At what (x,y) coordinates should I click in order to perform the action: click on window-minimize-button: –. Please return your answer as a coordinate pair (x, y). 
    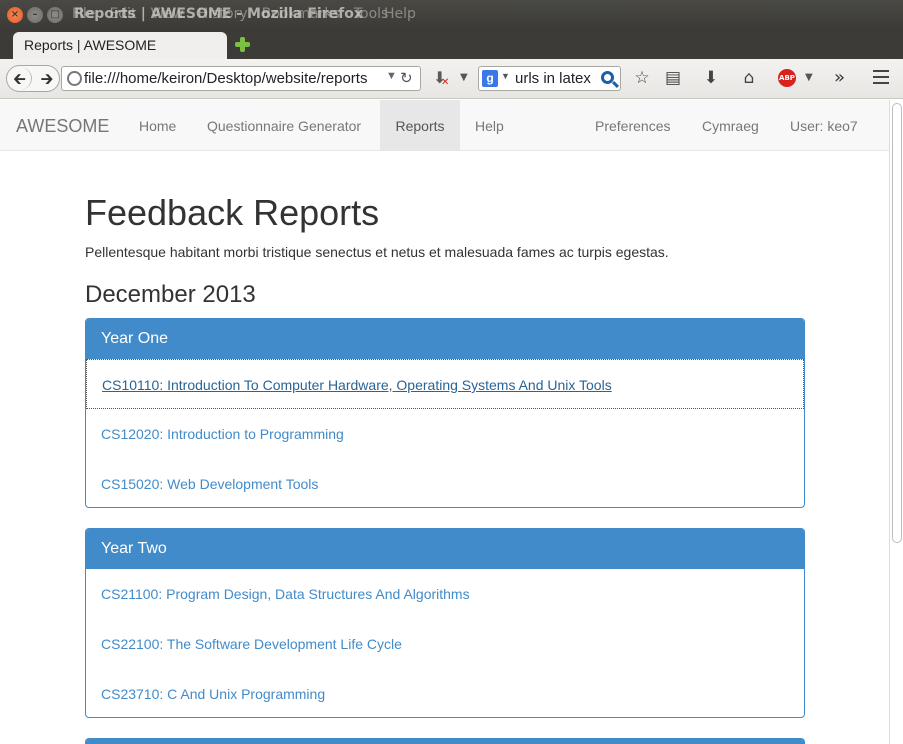
    Looking at the image, I should click on (35, 15).